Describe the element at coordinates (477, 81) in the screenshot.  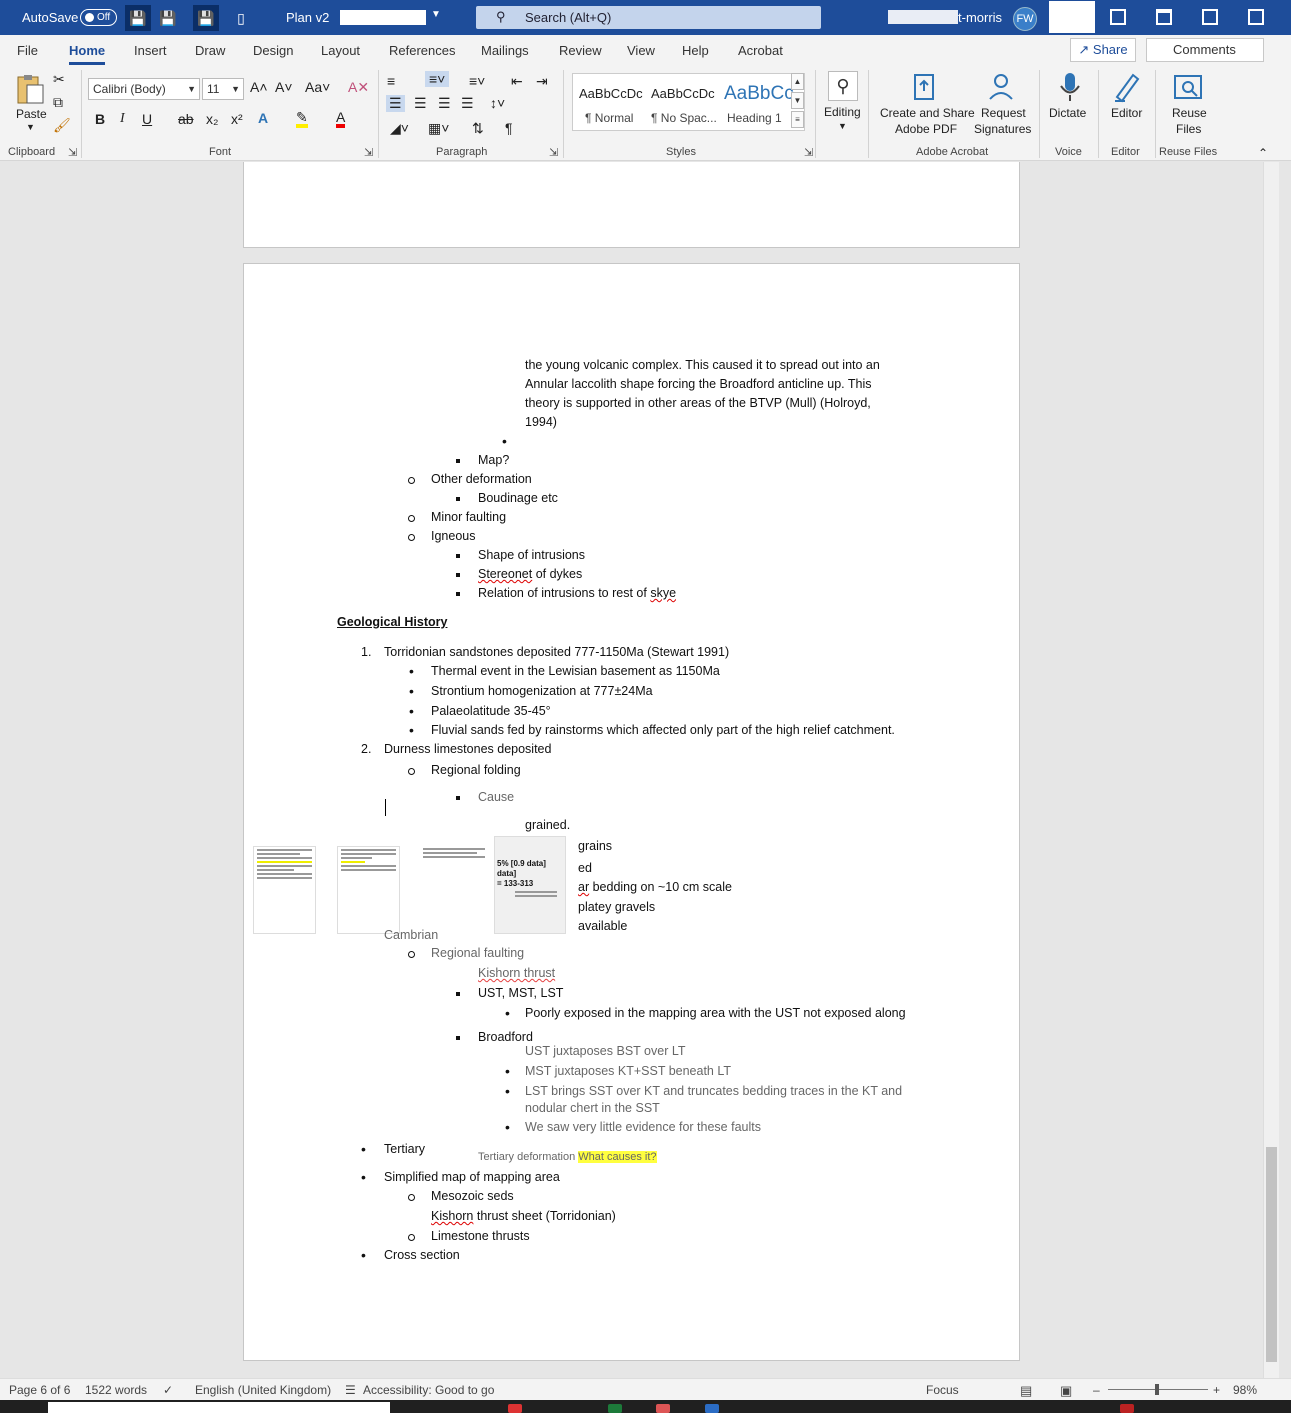
I see `multilevel-list-icon: ≡˅` at that location.